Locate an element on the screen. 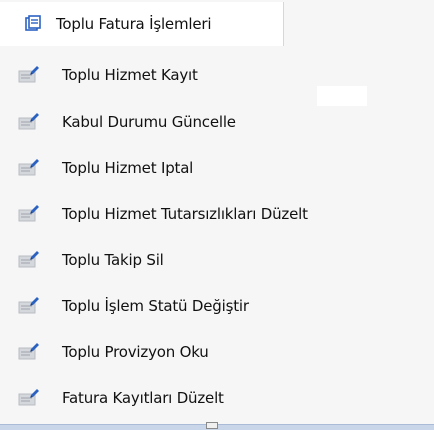 The image size is (434, 430). menu-item-fatura-kayitlari-duzelt: Fatura Kayıtları Düzelt is located at coordinates (217, 398).